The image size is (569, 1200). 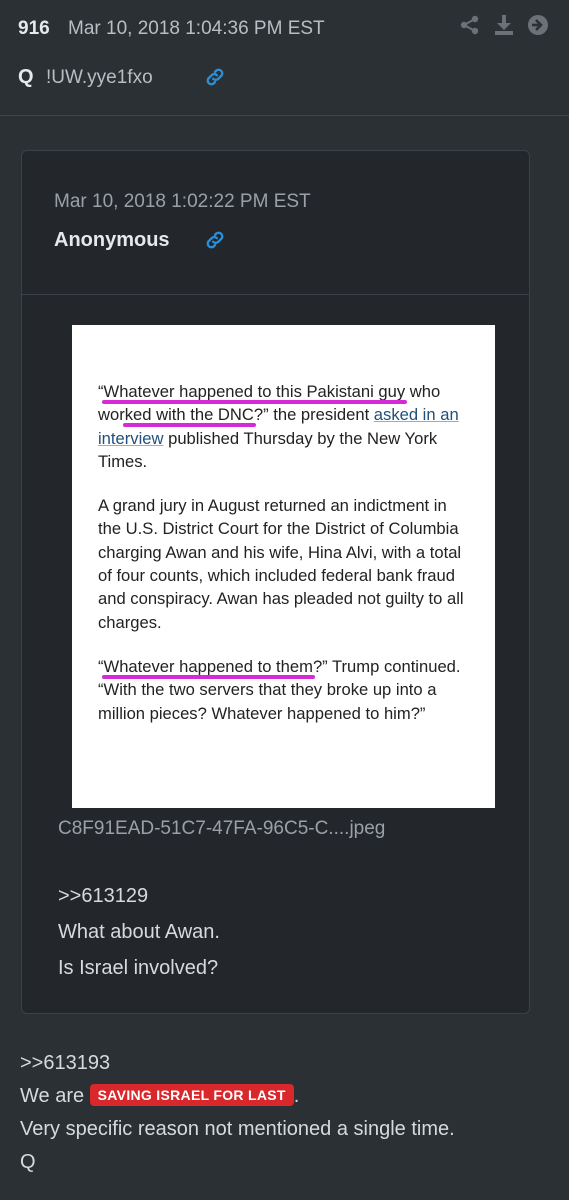 What do you see at coordinates (208, 666) in the screenshot?
I see `highlight-underline: Whatever happened to them` at bounding box center [208, 666].